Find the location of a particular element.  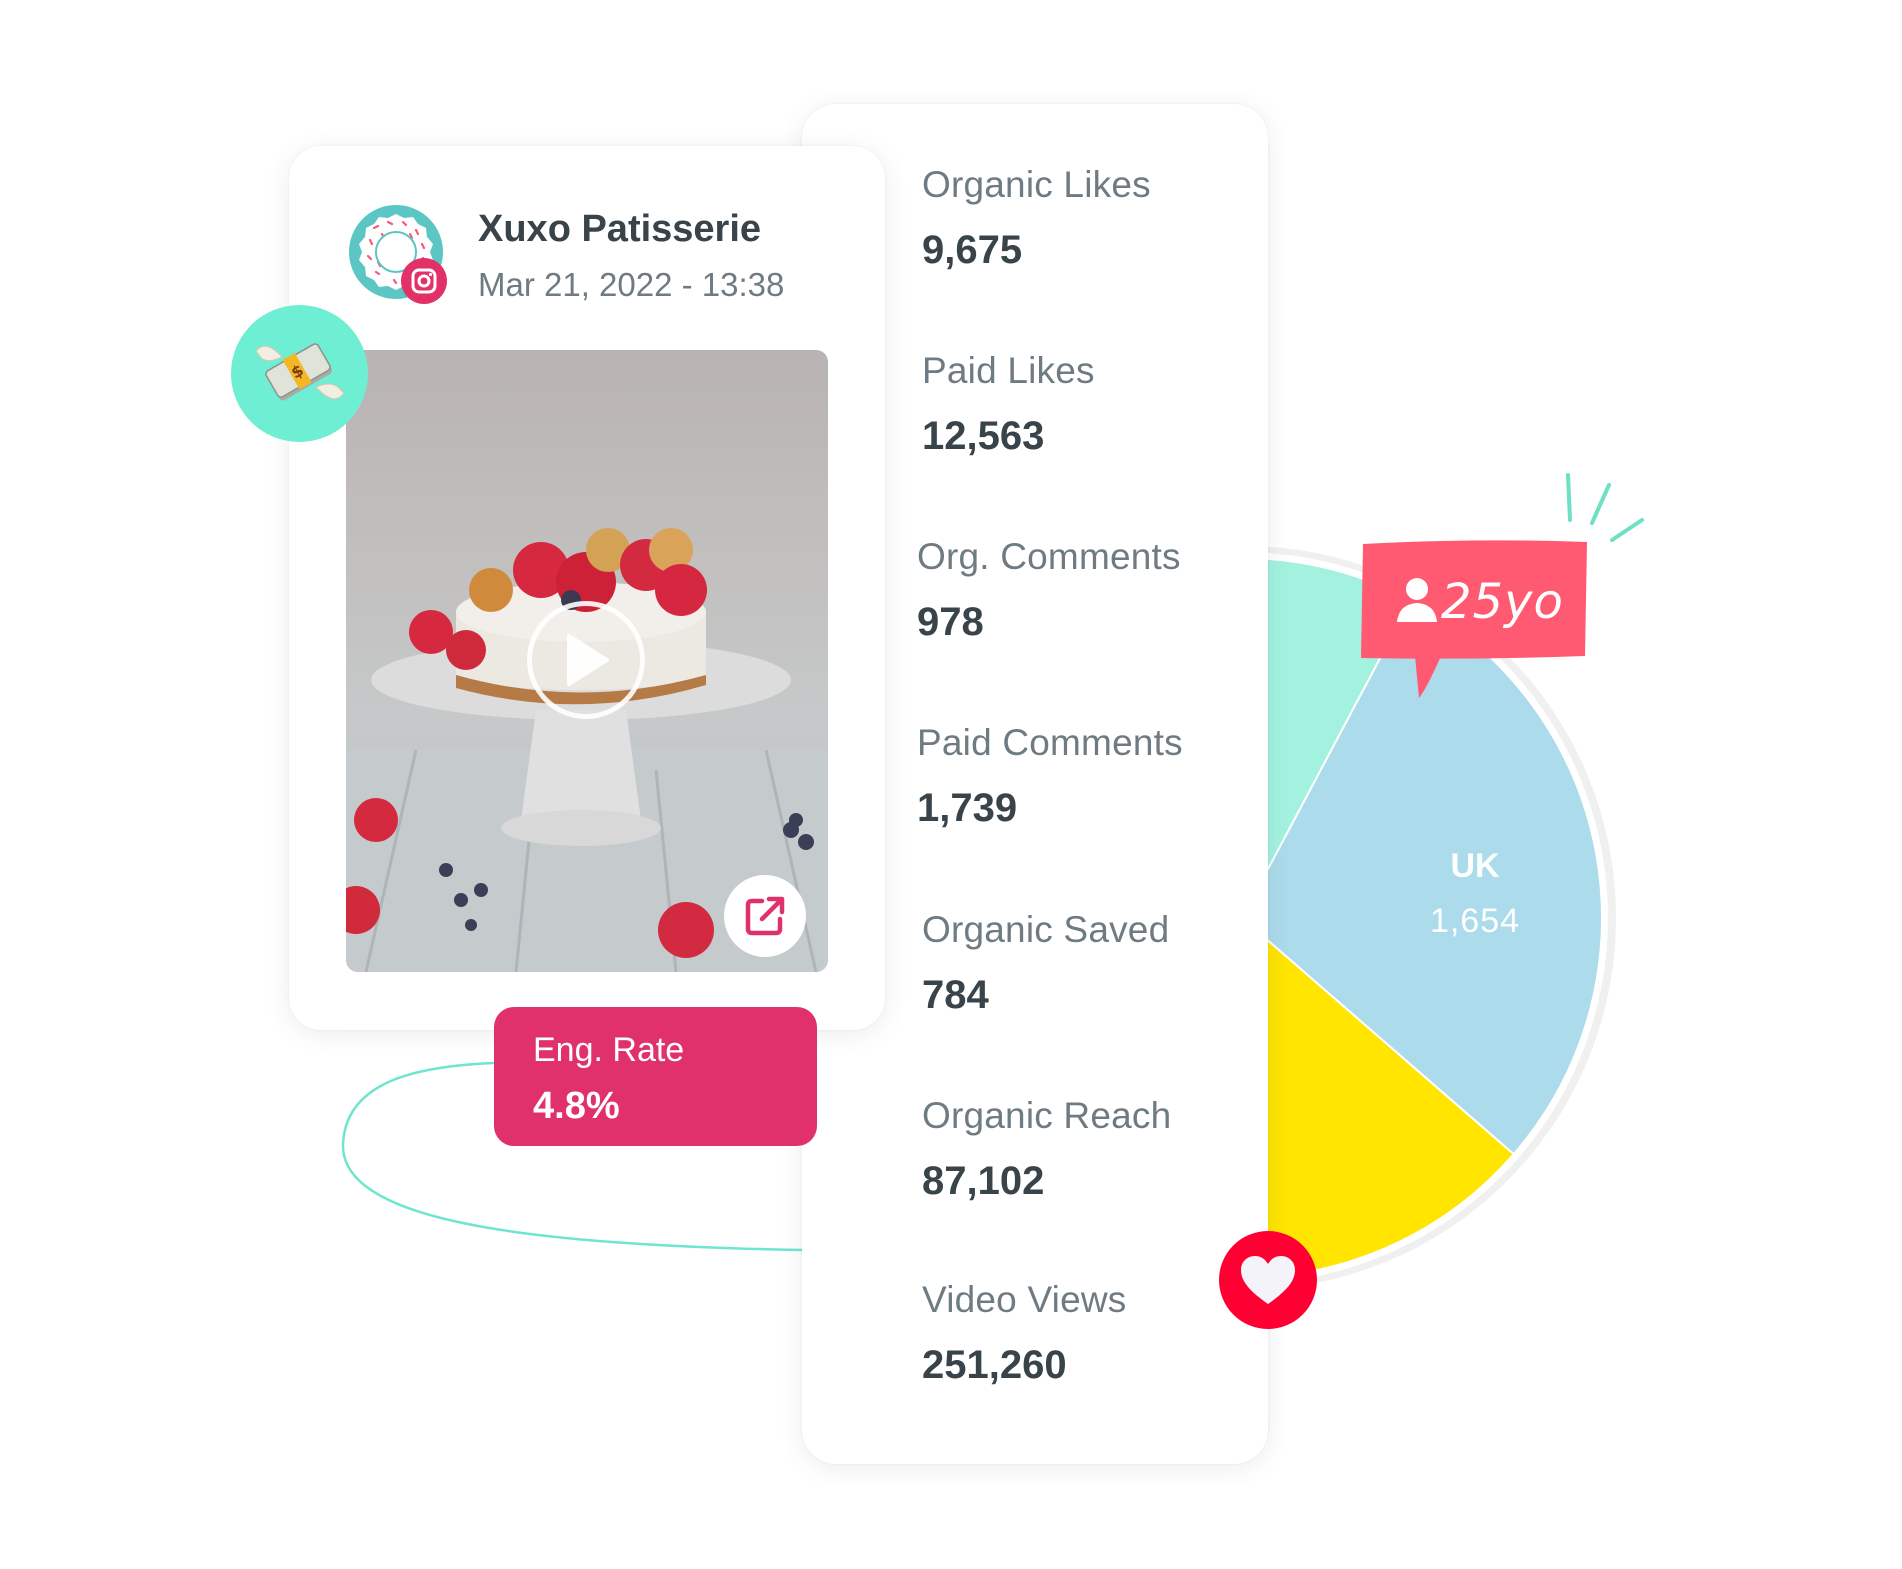

engagement-rate-label: Eng. Rate is located at coordinates (609, 1050).